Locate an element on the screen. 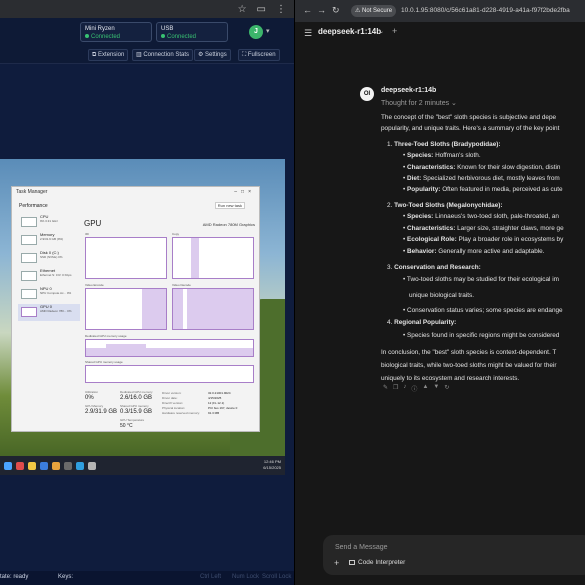  thumbs-down-icon: ▼ is located at coordinates (436, 388).